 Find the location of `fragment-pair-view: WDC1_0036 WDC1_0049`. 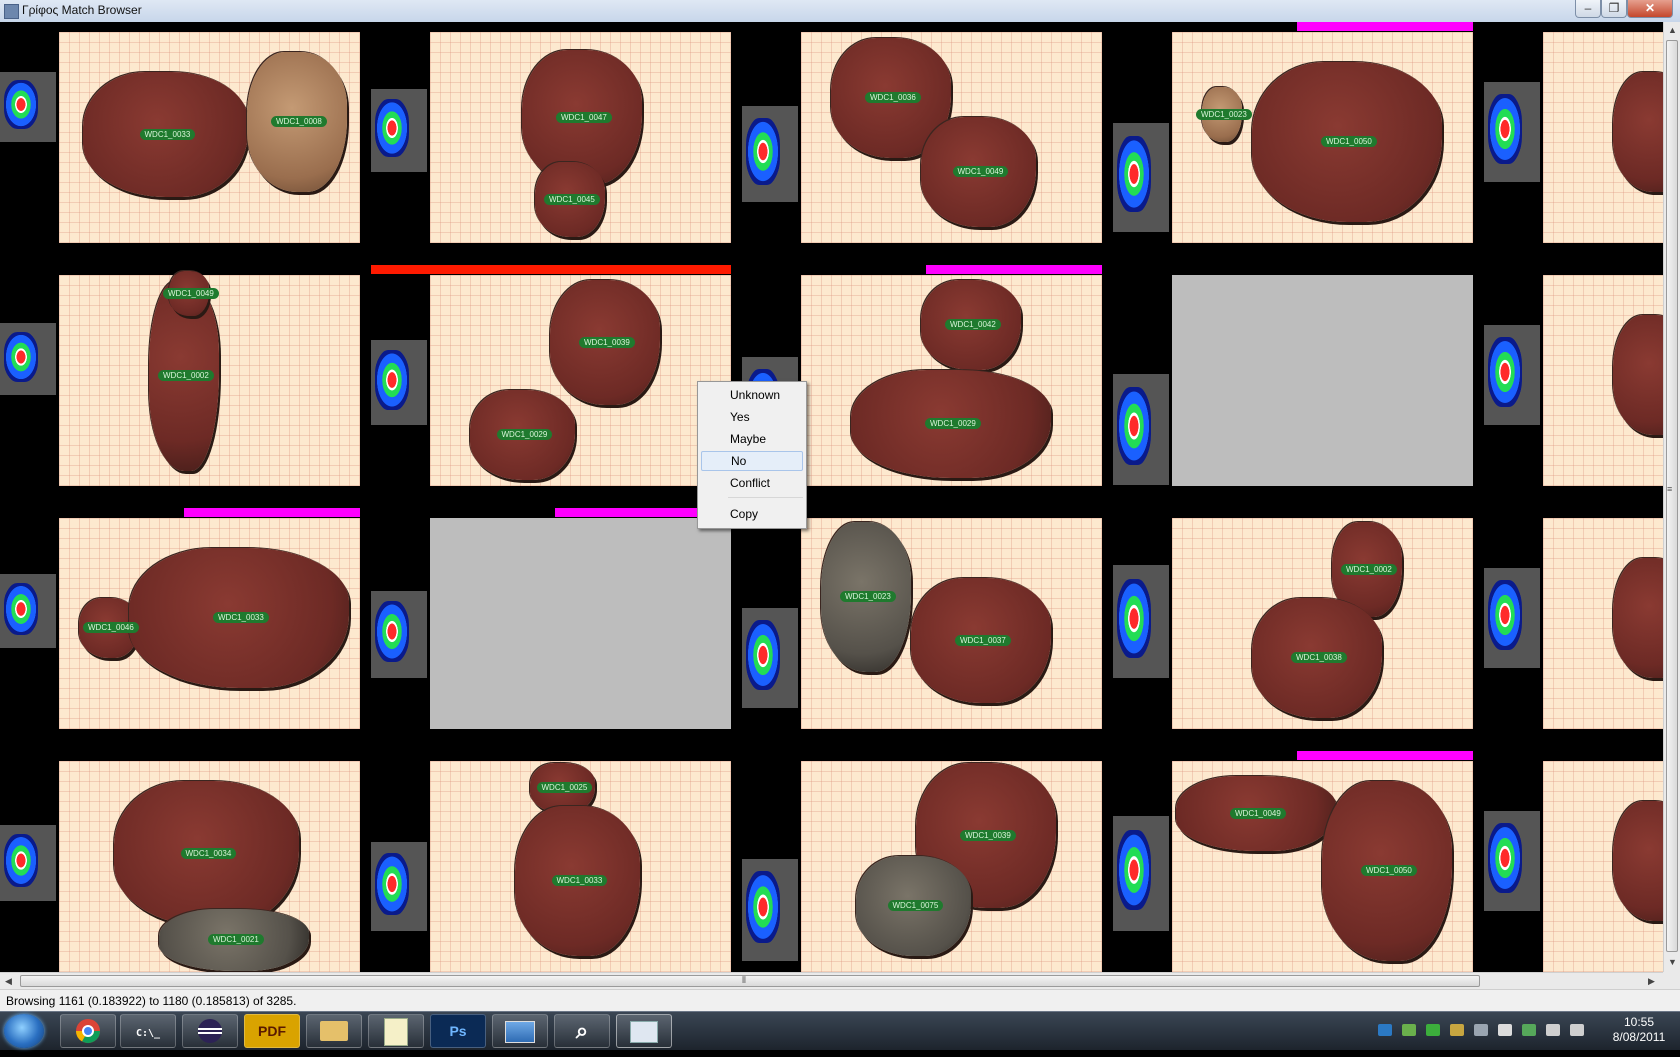

fragment-pair-view: WDC1_0036 WDC1_0049 is located at coordinates (951, 137).